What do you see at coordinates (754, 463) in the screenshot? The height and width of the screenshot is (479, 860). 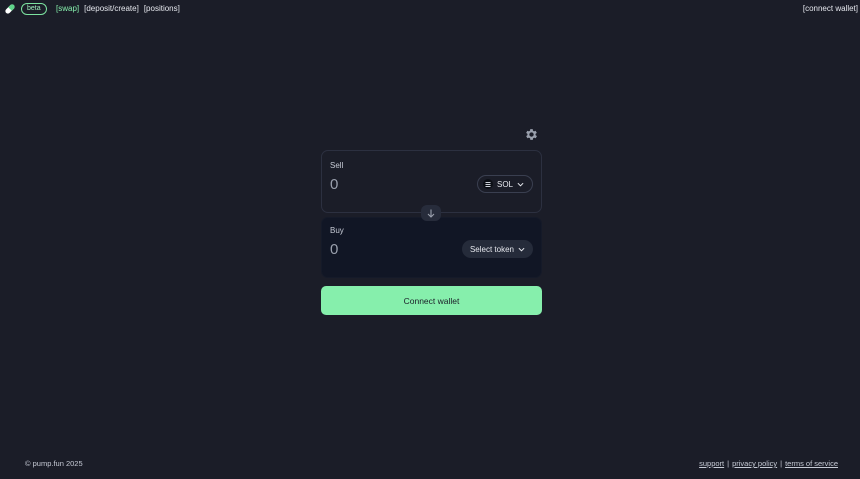 I see `privacy-policy-link: privacy policy` at bounding box center [754, 463].